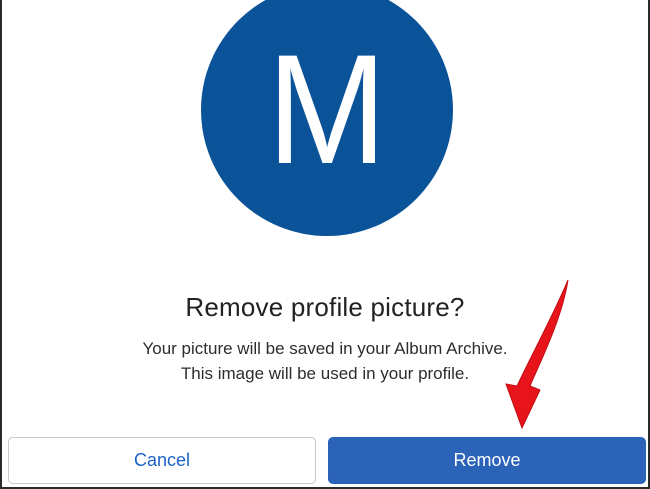 This screenshot has width=650, height=489. I want to click on red-pointer-arrow-icon, so click(537, 354).